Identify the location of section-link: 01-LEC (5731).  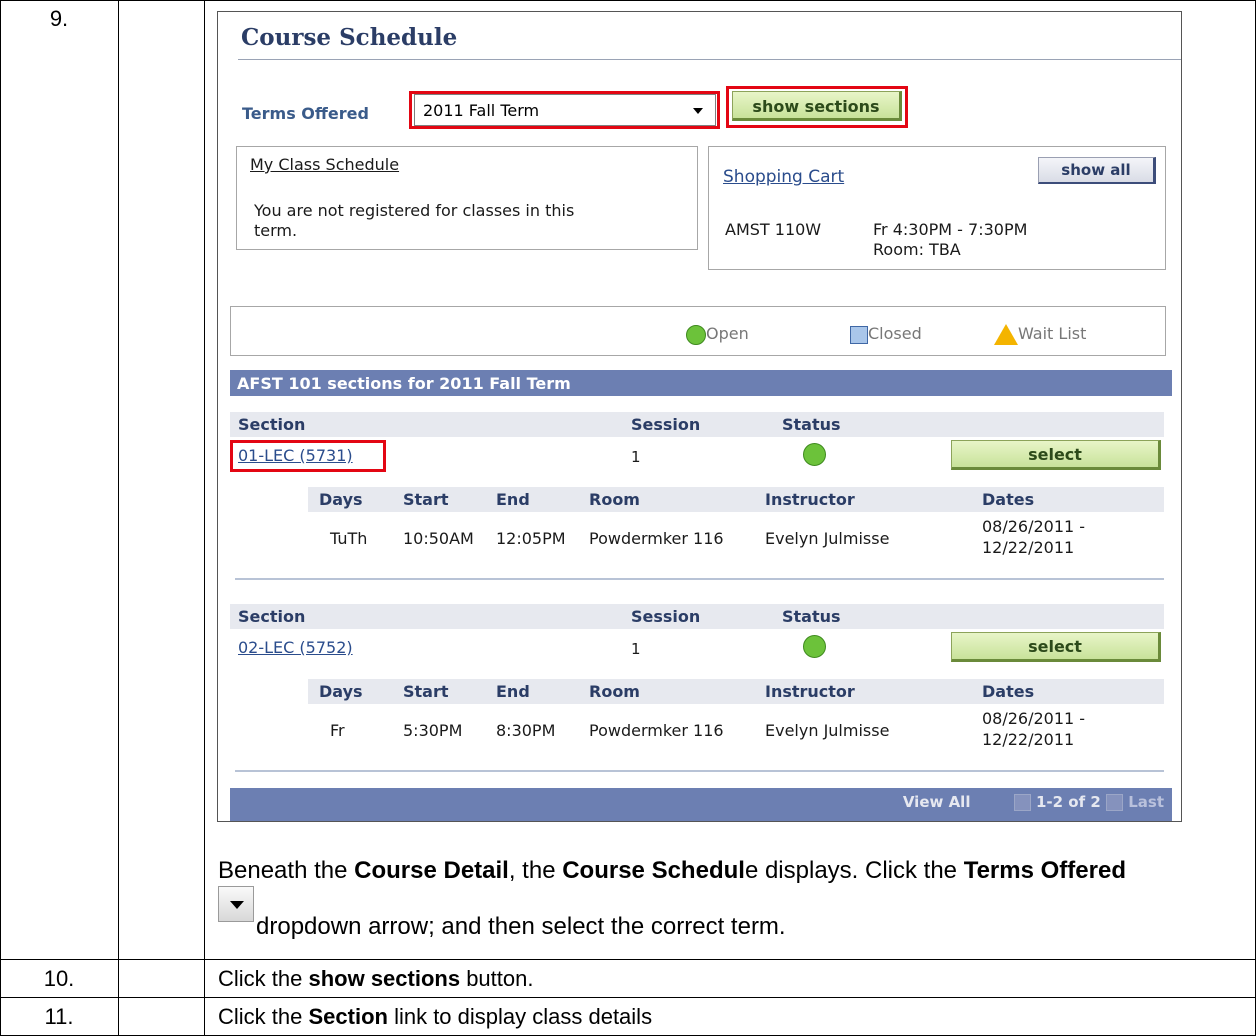
(295, 455).